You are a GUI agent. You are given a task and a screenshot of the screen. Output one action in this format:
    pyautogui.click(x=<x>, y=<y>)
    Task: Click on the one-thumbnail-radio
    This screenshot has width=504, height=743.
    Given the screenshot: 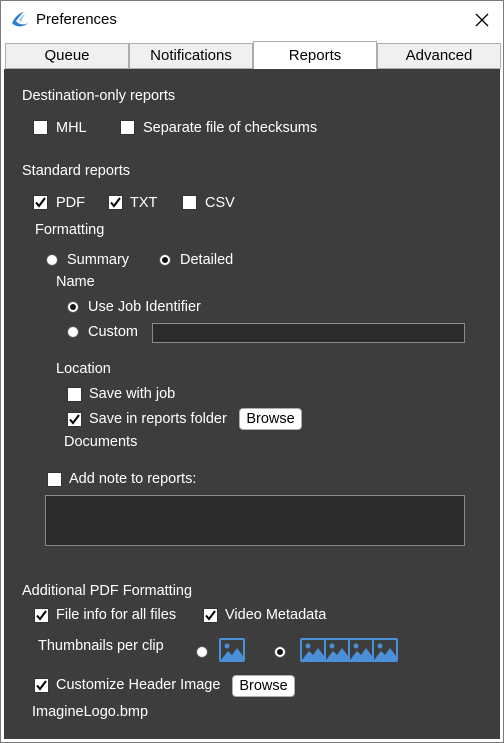 What is the action you would take?
    pyautogui.click(x=202, y=652)
    